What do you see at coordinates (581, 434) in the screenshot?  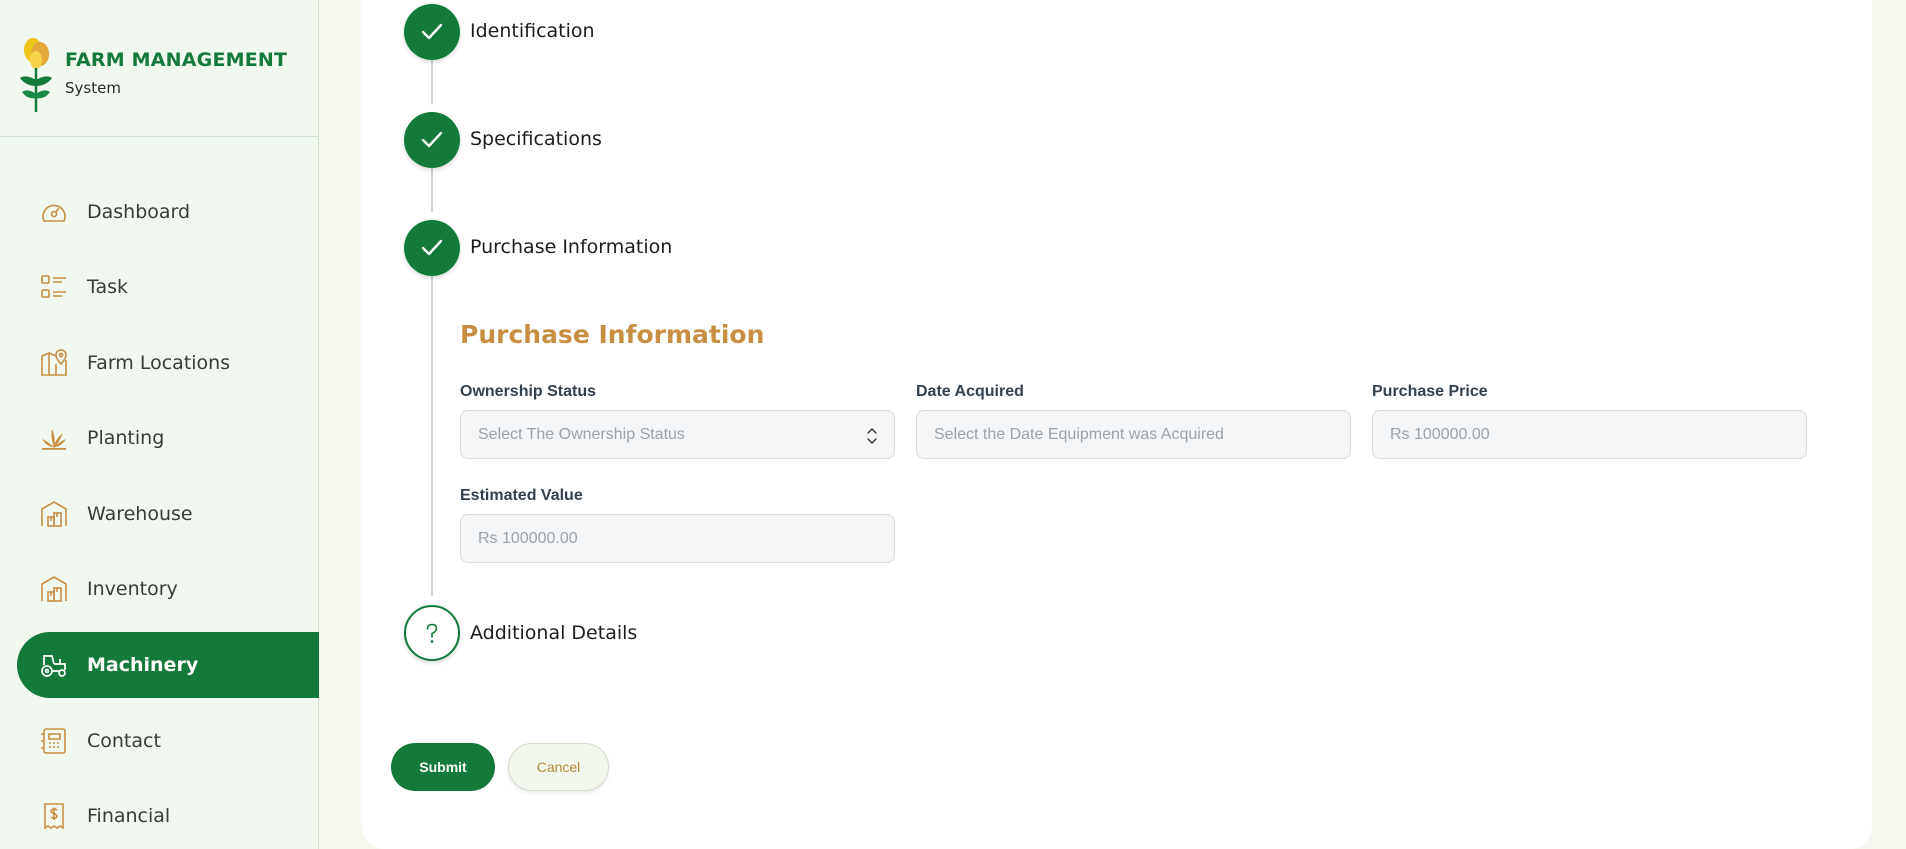 I see `ownership-status-placeholder: Select The Ownership Status` at bounding box center [581, 434].